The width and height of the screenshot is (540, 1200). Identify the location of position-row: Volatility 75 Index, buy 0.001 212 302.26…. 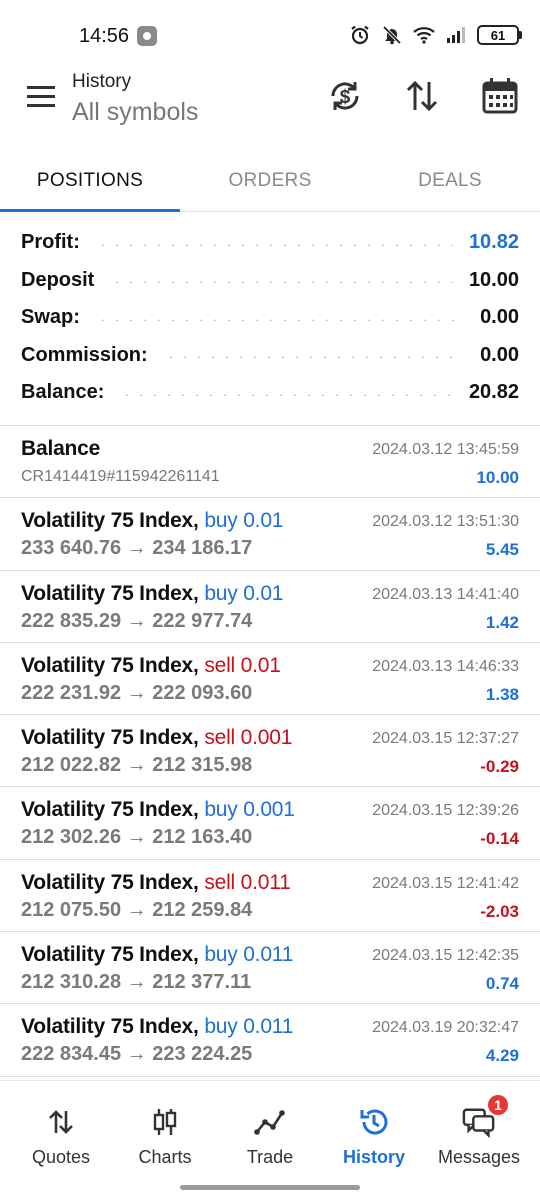
(270, 823).